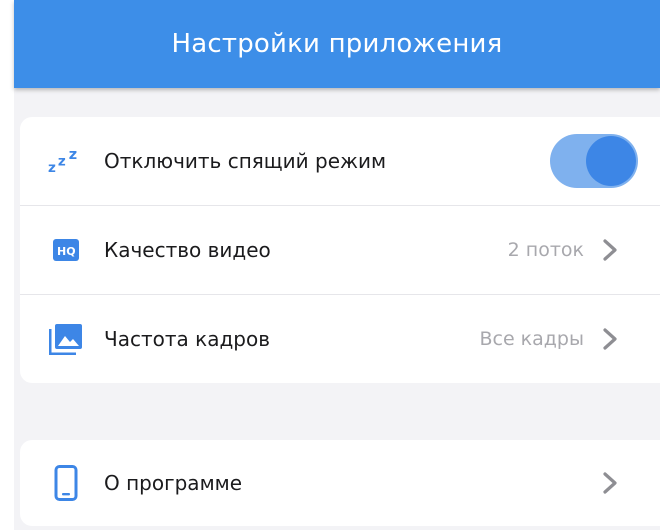  Describe the element at coordinates (7, 265) in the screenshot. I see `left-edge` at that location.